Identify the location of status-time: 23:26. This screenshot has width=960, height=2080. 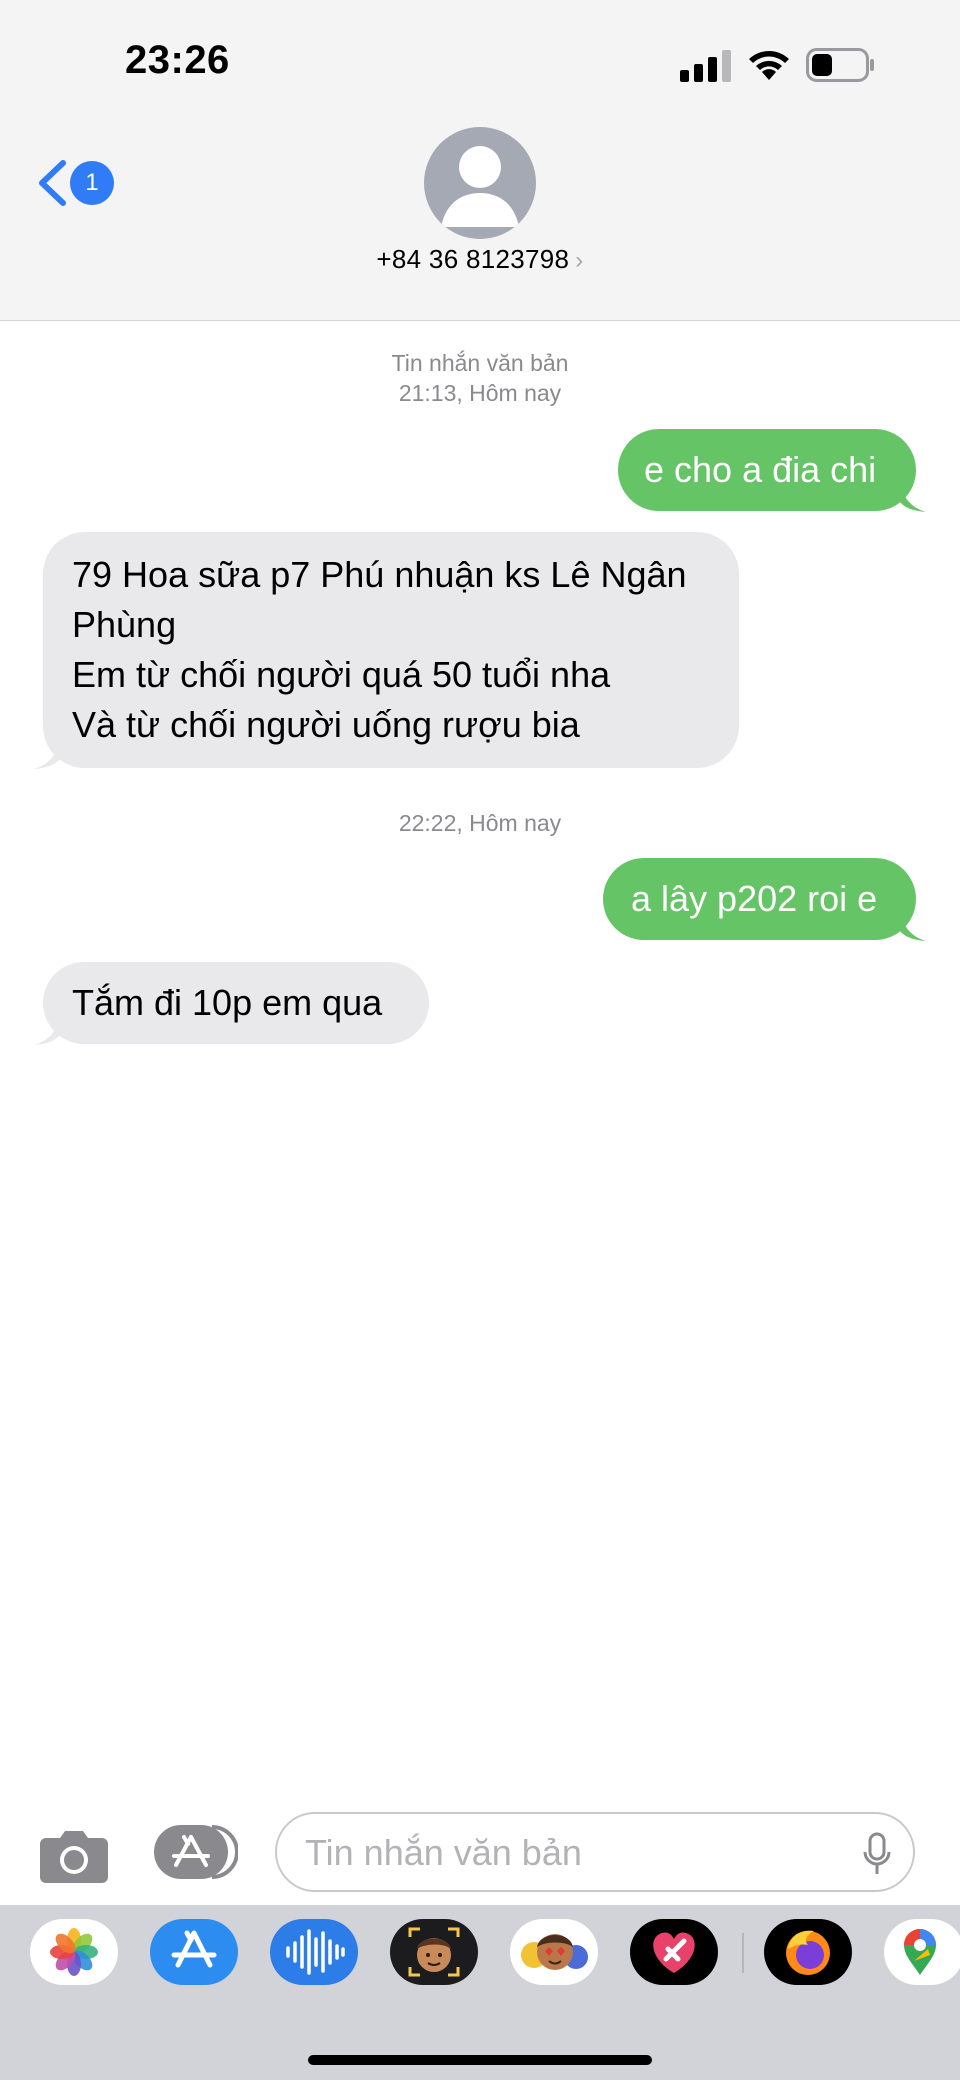
(177, 60).